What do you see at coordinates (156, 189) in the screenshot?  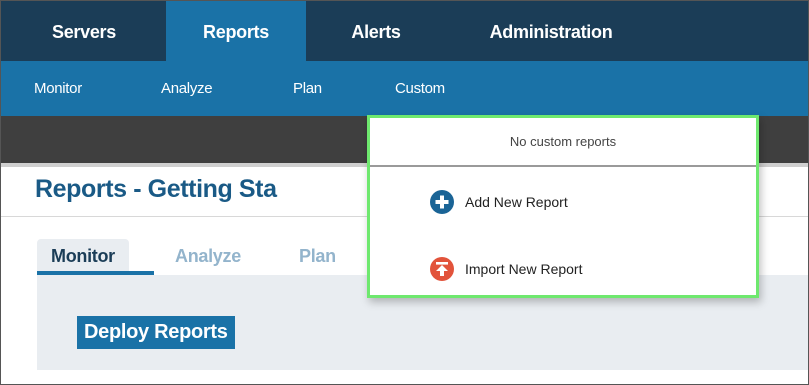 I see `page-title: Reports - Getting Sta` at bounding box center [156, 189].